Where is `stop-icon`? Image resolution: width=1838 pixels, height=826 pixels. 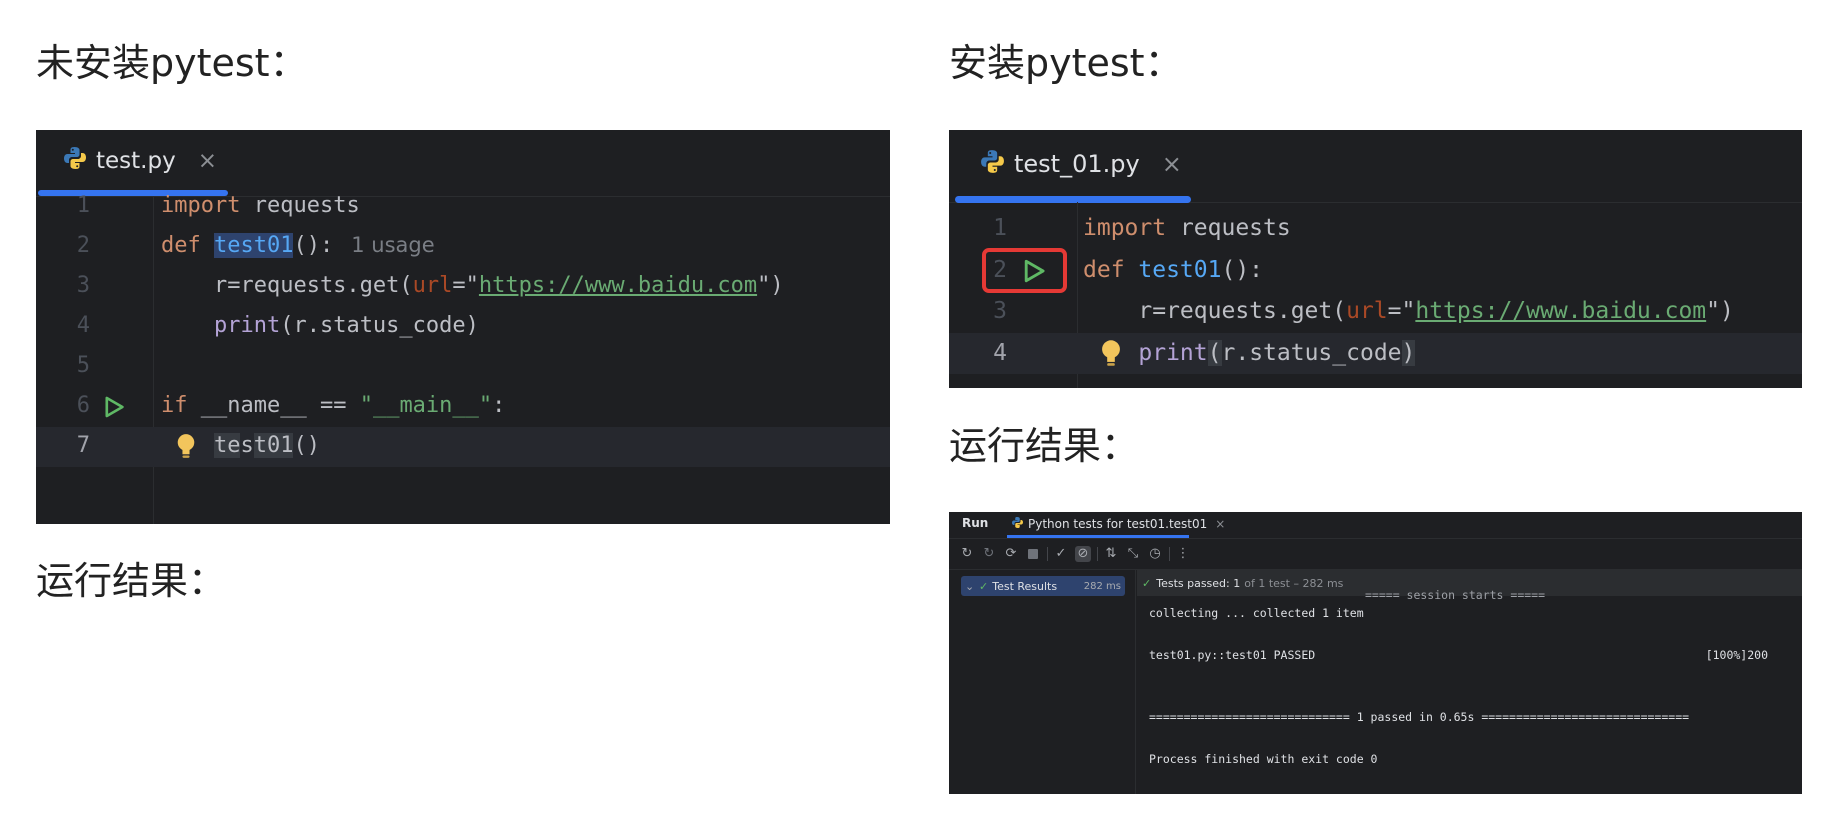 stop-icon is located at coordinates (1033, 554).